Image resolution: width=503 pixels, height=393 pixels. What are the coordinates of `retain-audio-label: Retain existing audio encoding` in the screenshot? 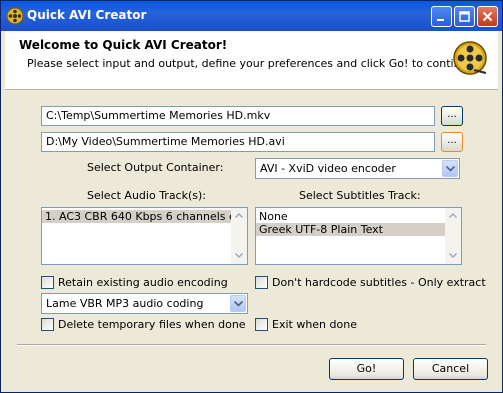 It's located at (143, 282).